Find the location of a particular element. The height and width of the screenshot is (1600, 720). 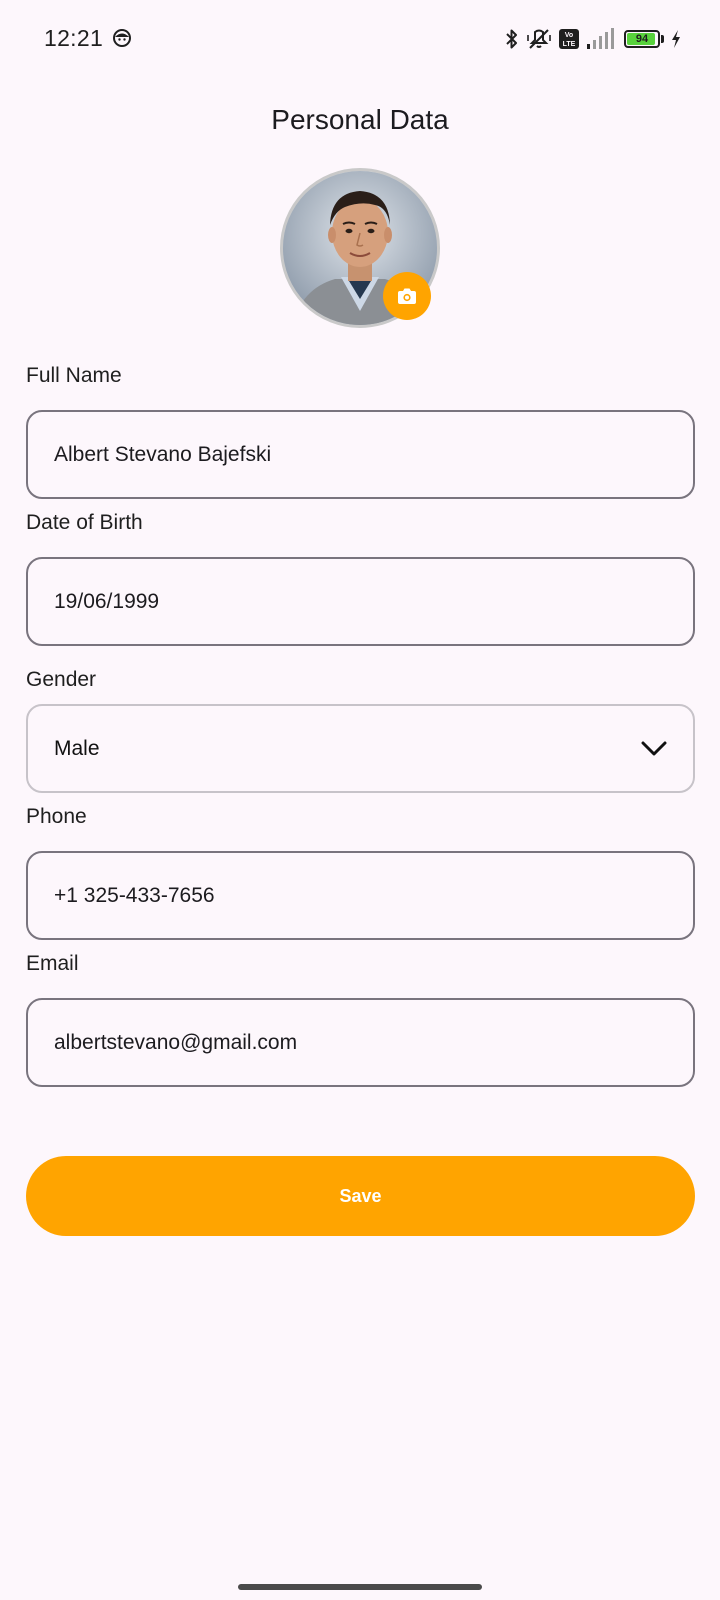

status-icons: Vo LTE 94 is located at coordinates (593, 39).